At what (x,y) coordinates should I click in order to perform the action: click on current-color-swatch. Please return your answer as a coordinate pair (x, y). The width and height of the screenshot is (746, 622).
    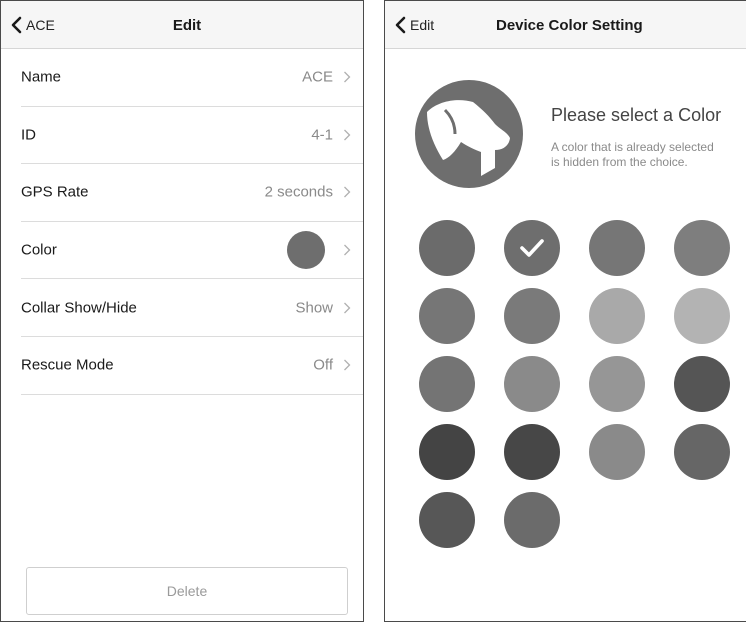
    Looking at the image, I should click on (306, 250).